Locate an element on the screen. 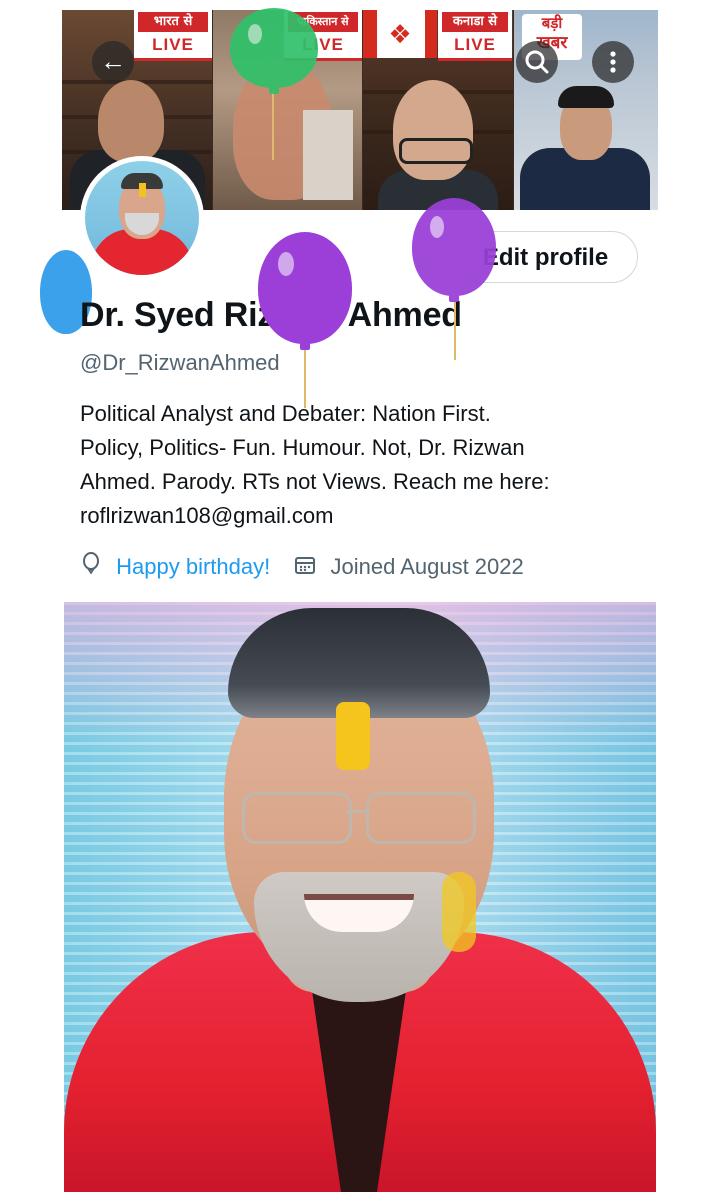 The image size is (702, 1200). profile-avatar is located at coordinates (142, 218).